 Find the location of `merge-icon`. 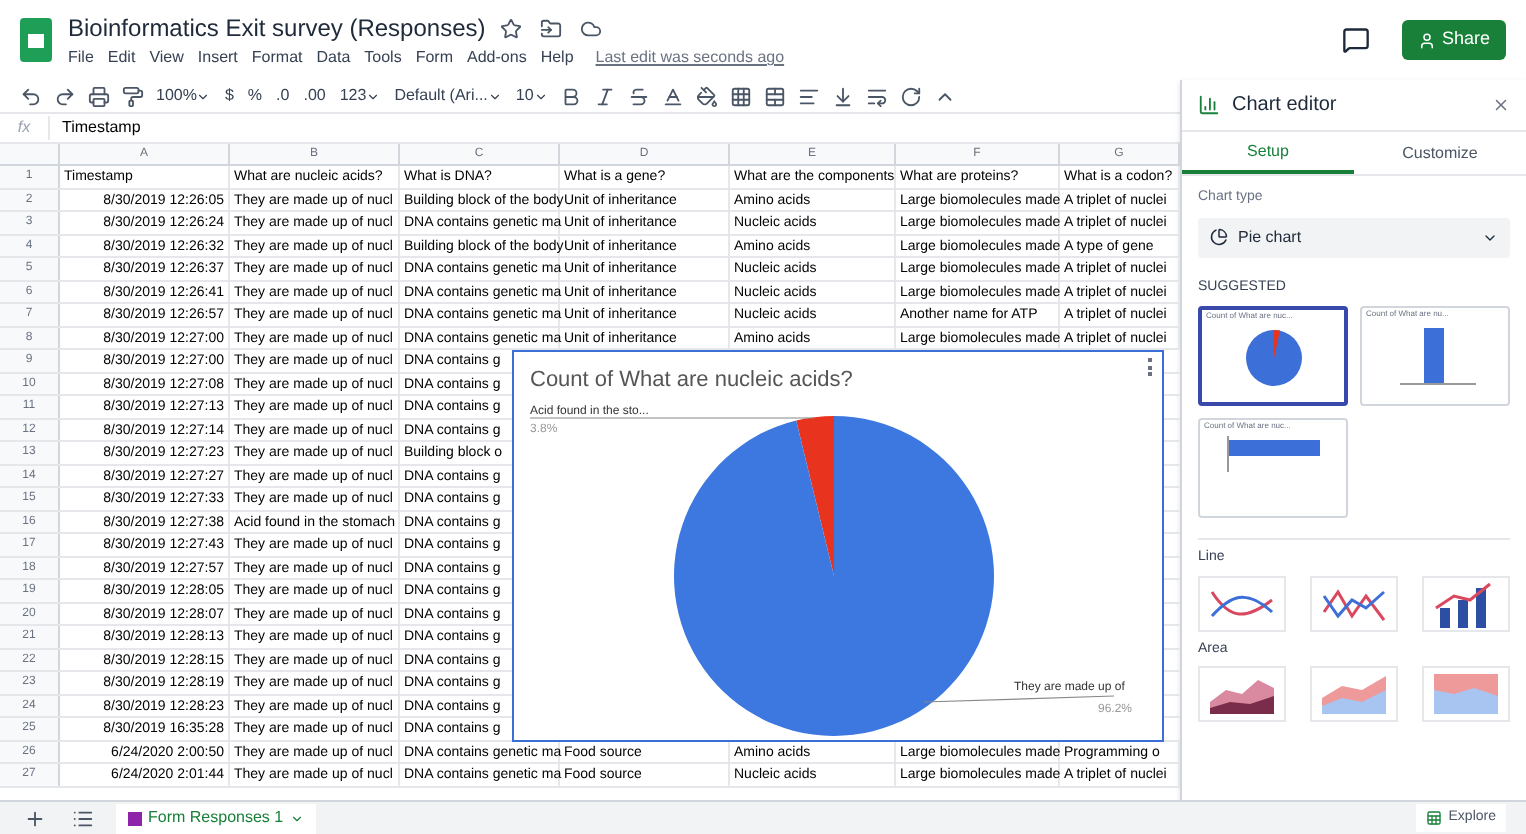

merge-icon is located at coordinates (775, 96).